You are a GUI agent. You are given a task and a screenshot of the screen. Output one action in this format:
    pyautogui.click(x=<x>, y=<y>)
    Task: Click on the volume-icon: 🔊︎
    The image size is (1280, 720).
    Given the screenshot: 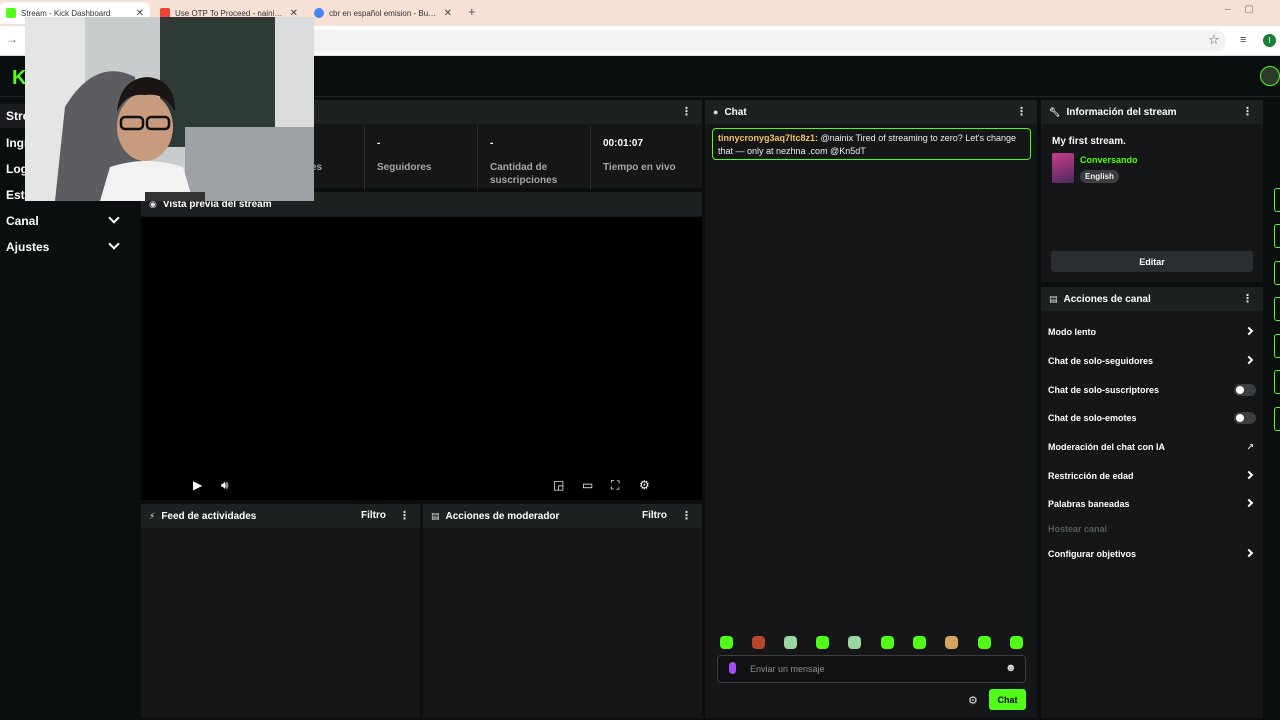 What is the action you would take?
    pyautogui.click(x=225, y=485)
    